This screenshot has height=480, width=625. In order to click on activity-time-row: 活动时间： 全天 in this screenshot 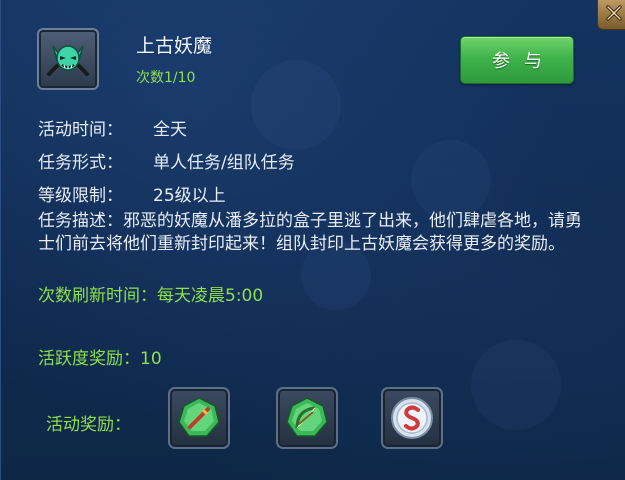, I will do `click(112, 127)`.